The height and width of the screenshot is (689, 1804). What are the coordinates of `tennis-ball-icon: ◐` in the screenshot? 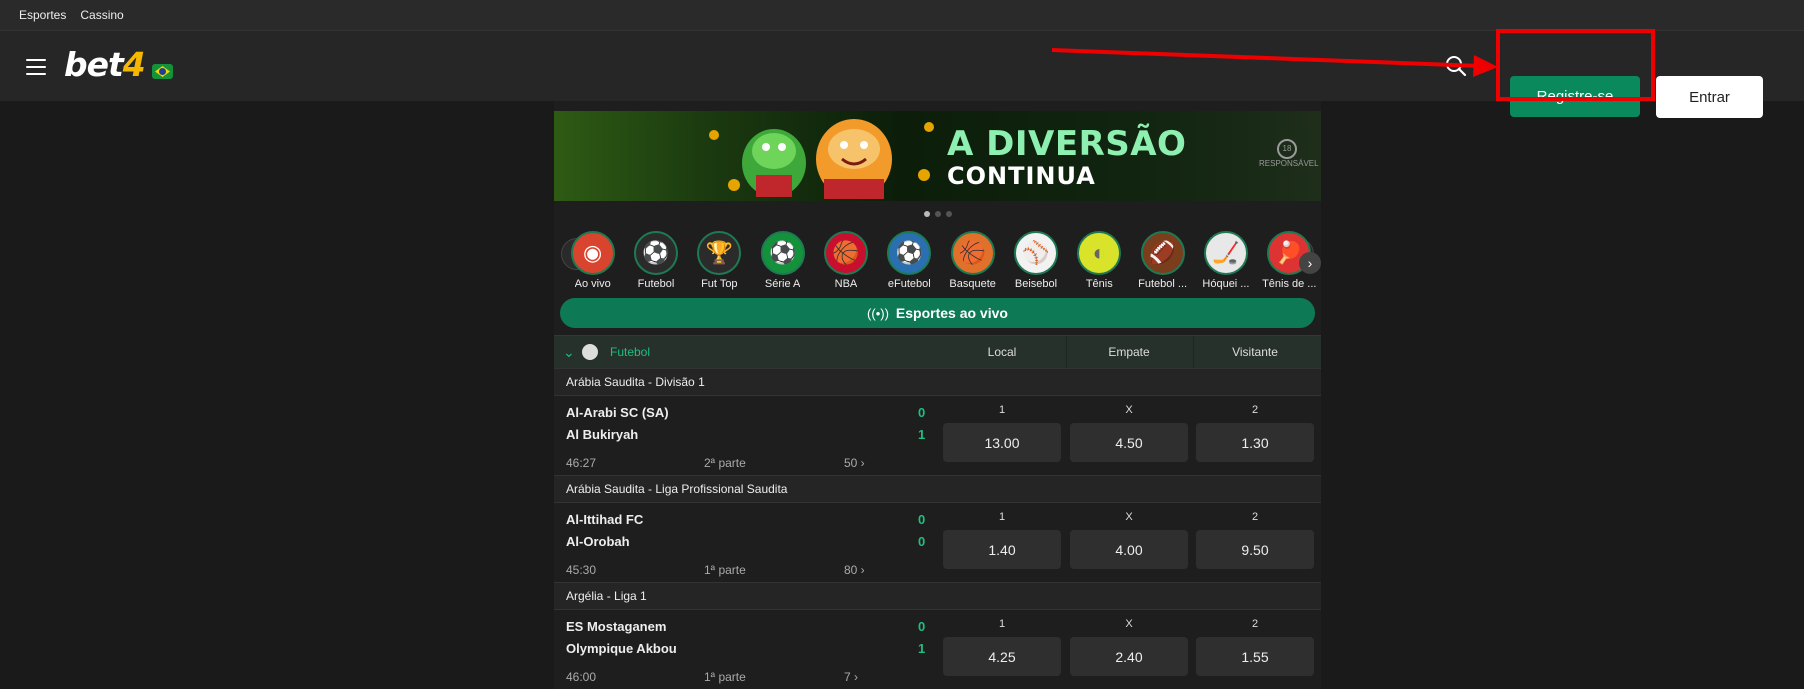 It's located at (1099, 253).